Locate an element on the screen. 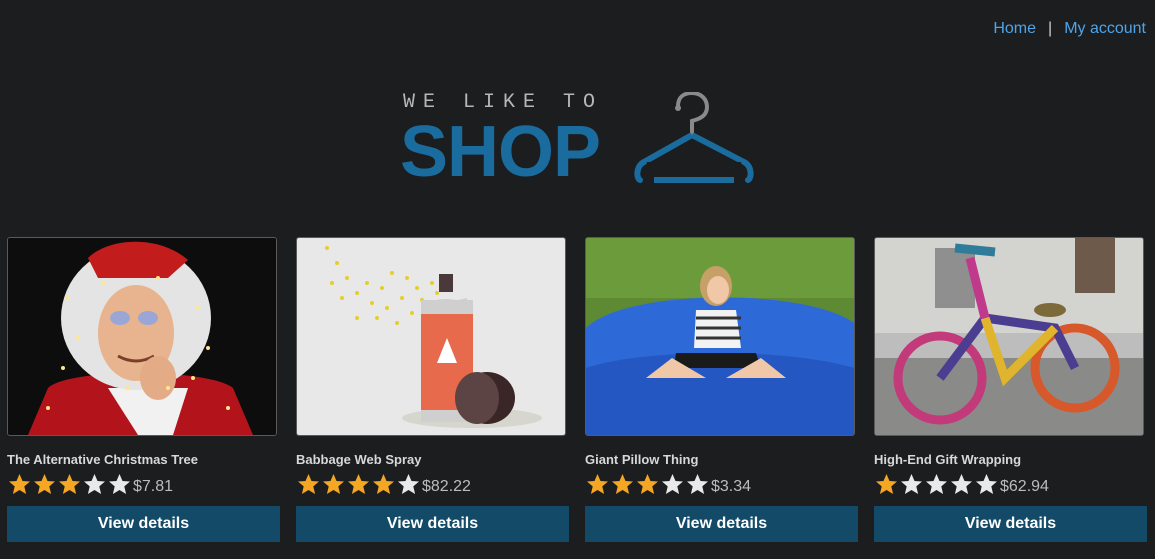  hanger-icon is located at coordinates (694, 138).